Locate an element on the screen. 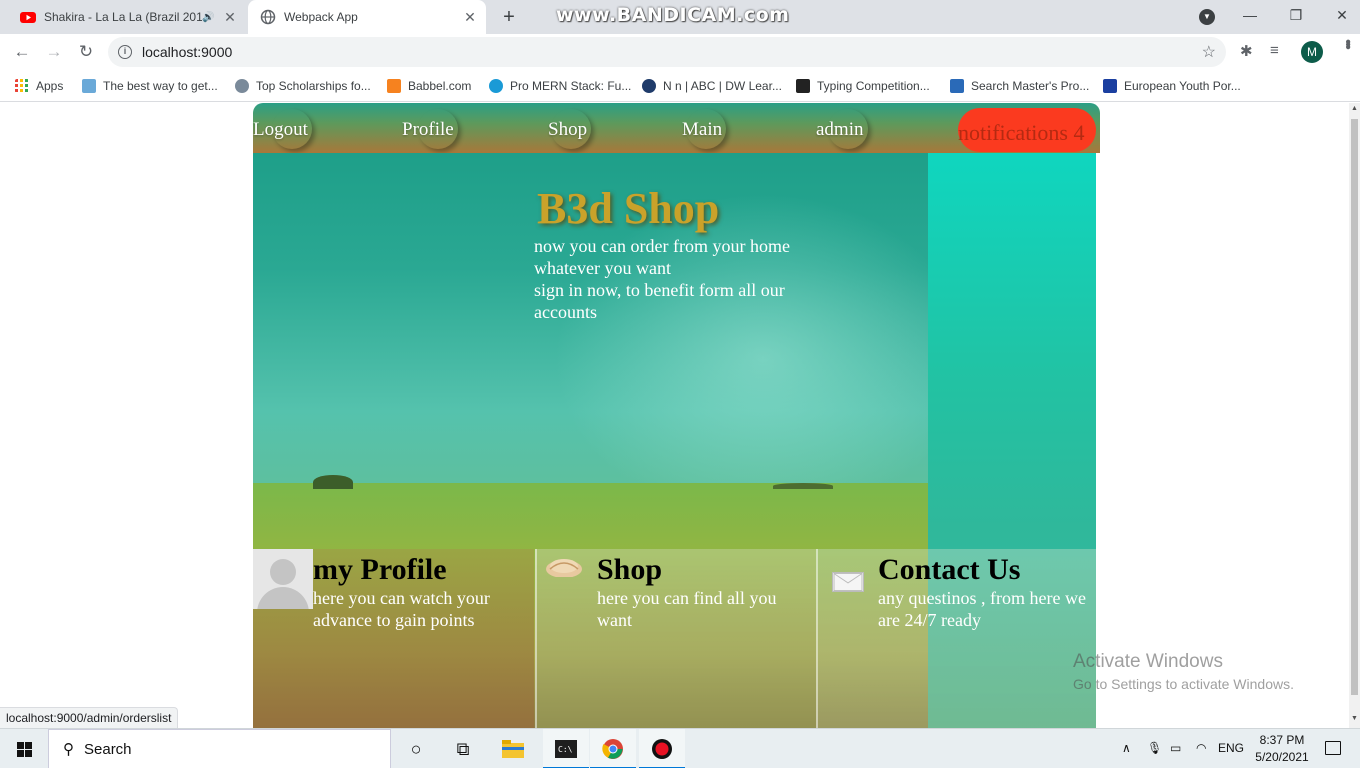 This screenshot has height=768, width=1360. search-icon: ⚲ is located at coordinates (68, 749).